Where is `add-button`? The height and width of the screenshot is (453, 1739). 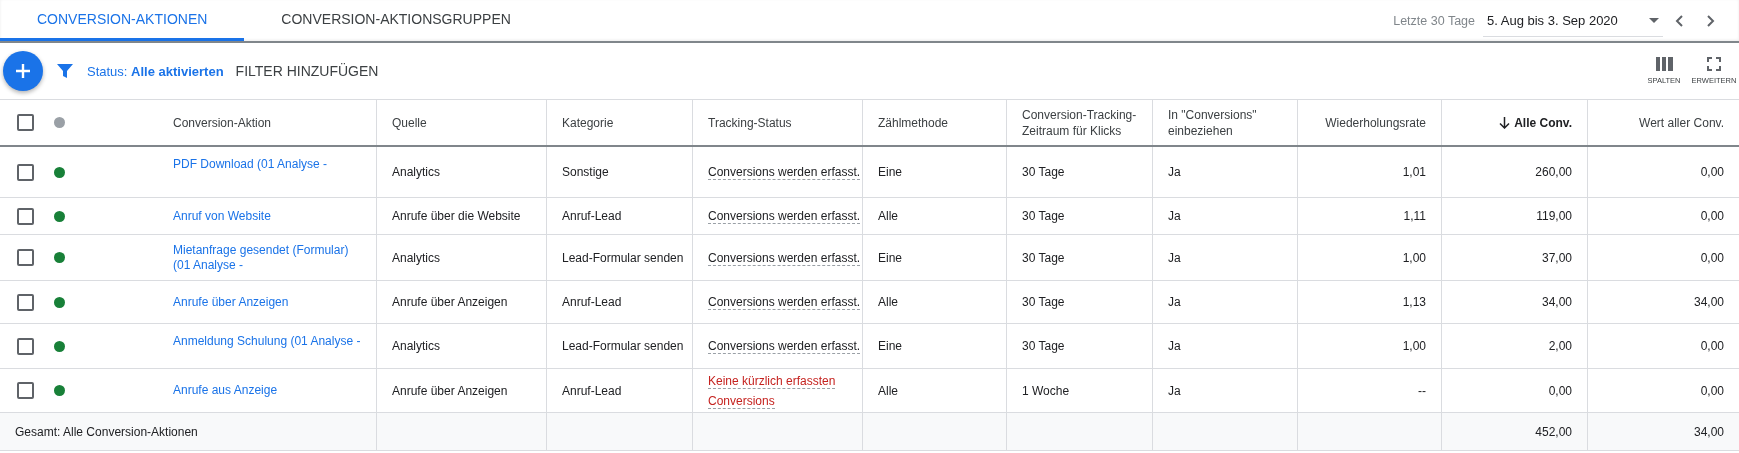
add-button is located at coordinates (23, 71).